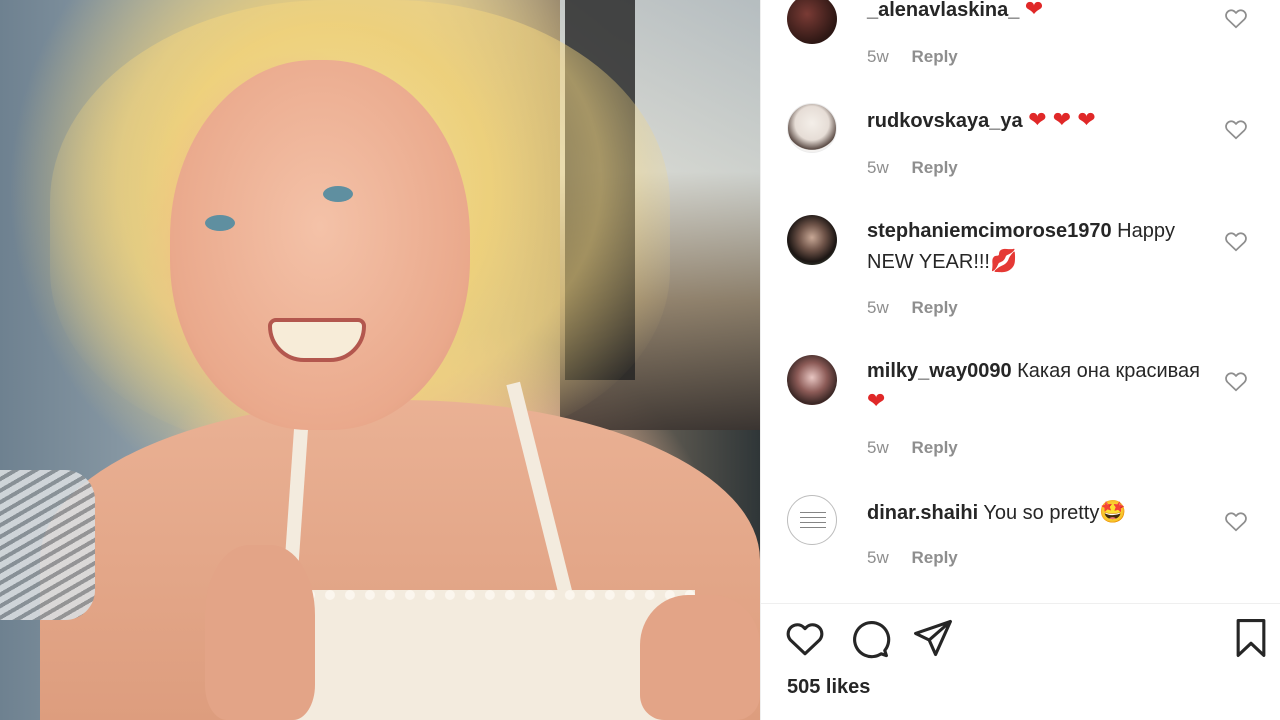 This screenshot has width=1280, height=720. Describe the element at coordinates (1251, 638) in the screenshot. I see `bookmark-icon` at that location.